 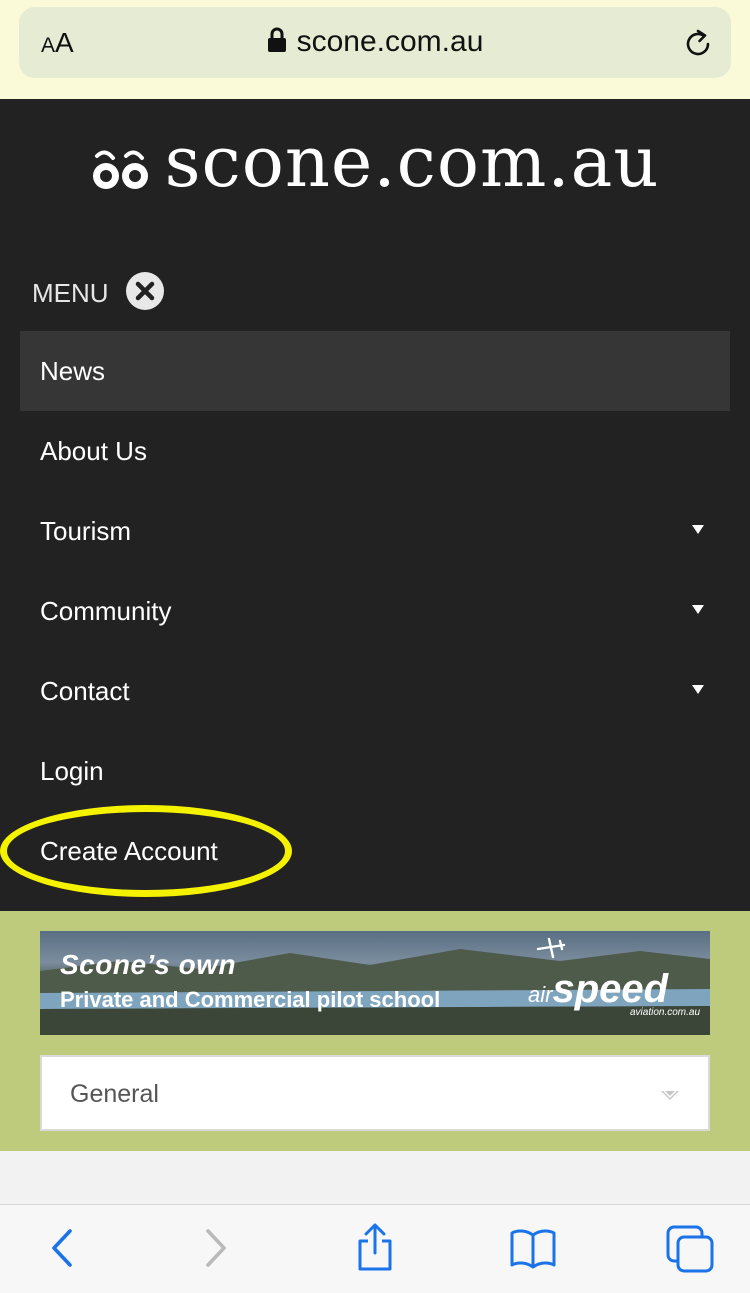 What do you see at coordinates (250, 999) in the screenshot?
I see `banner-subtitle: Private and Commercial pilot school` at bounding box center [250, 999].